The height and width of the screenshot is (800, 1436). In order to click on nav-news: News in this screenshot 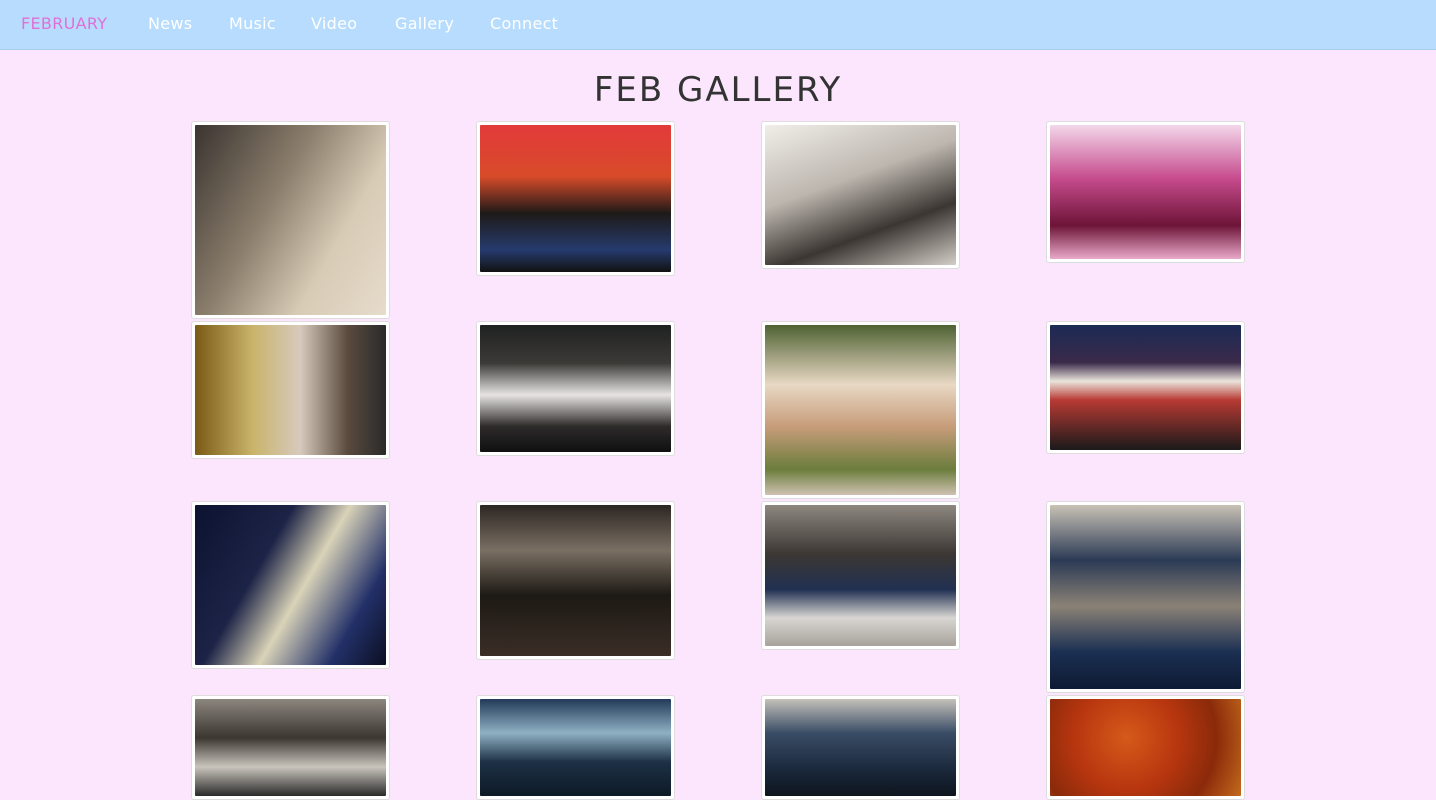, I will do `click(170, 23)`.